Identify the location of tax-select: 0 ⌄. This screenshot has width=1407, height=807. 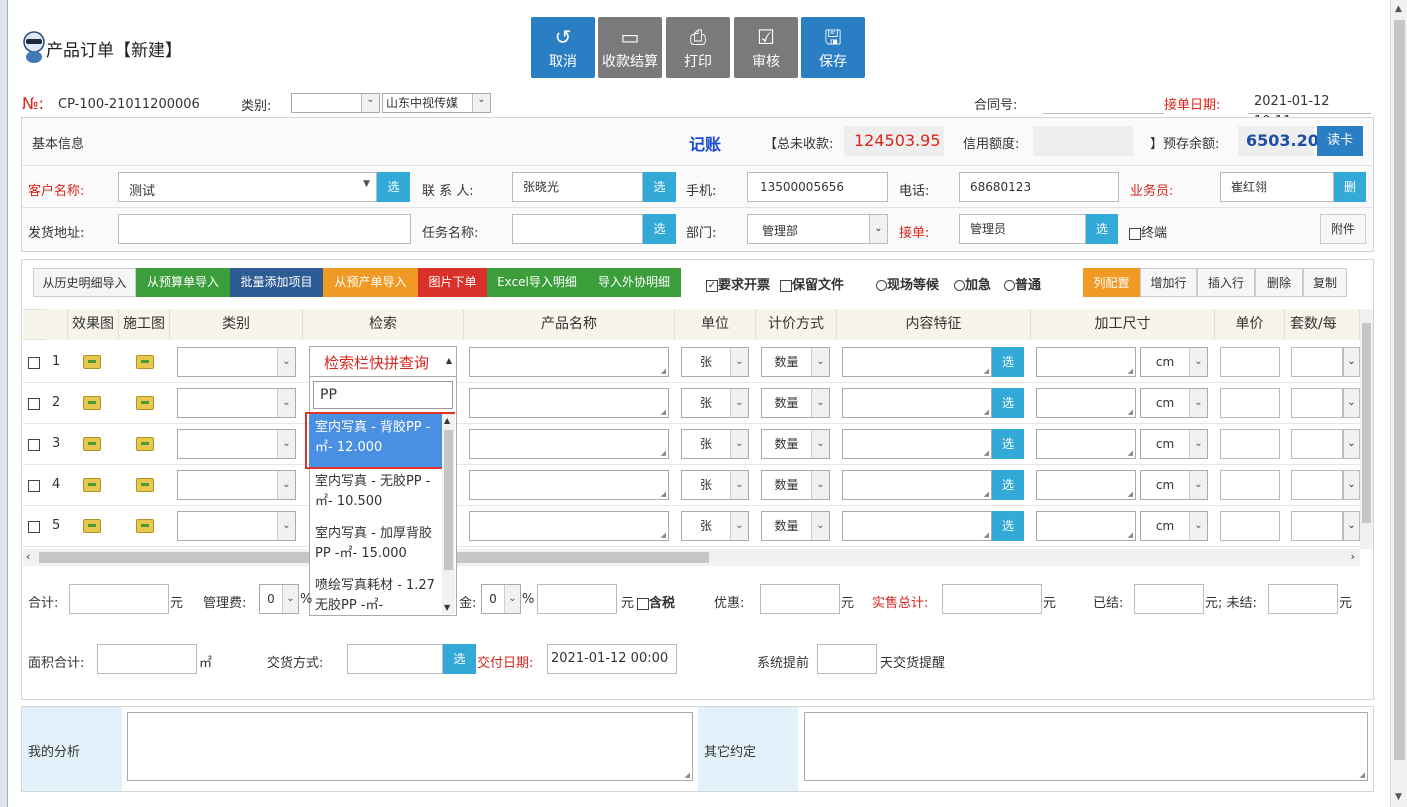
(501, 599).